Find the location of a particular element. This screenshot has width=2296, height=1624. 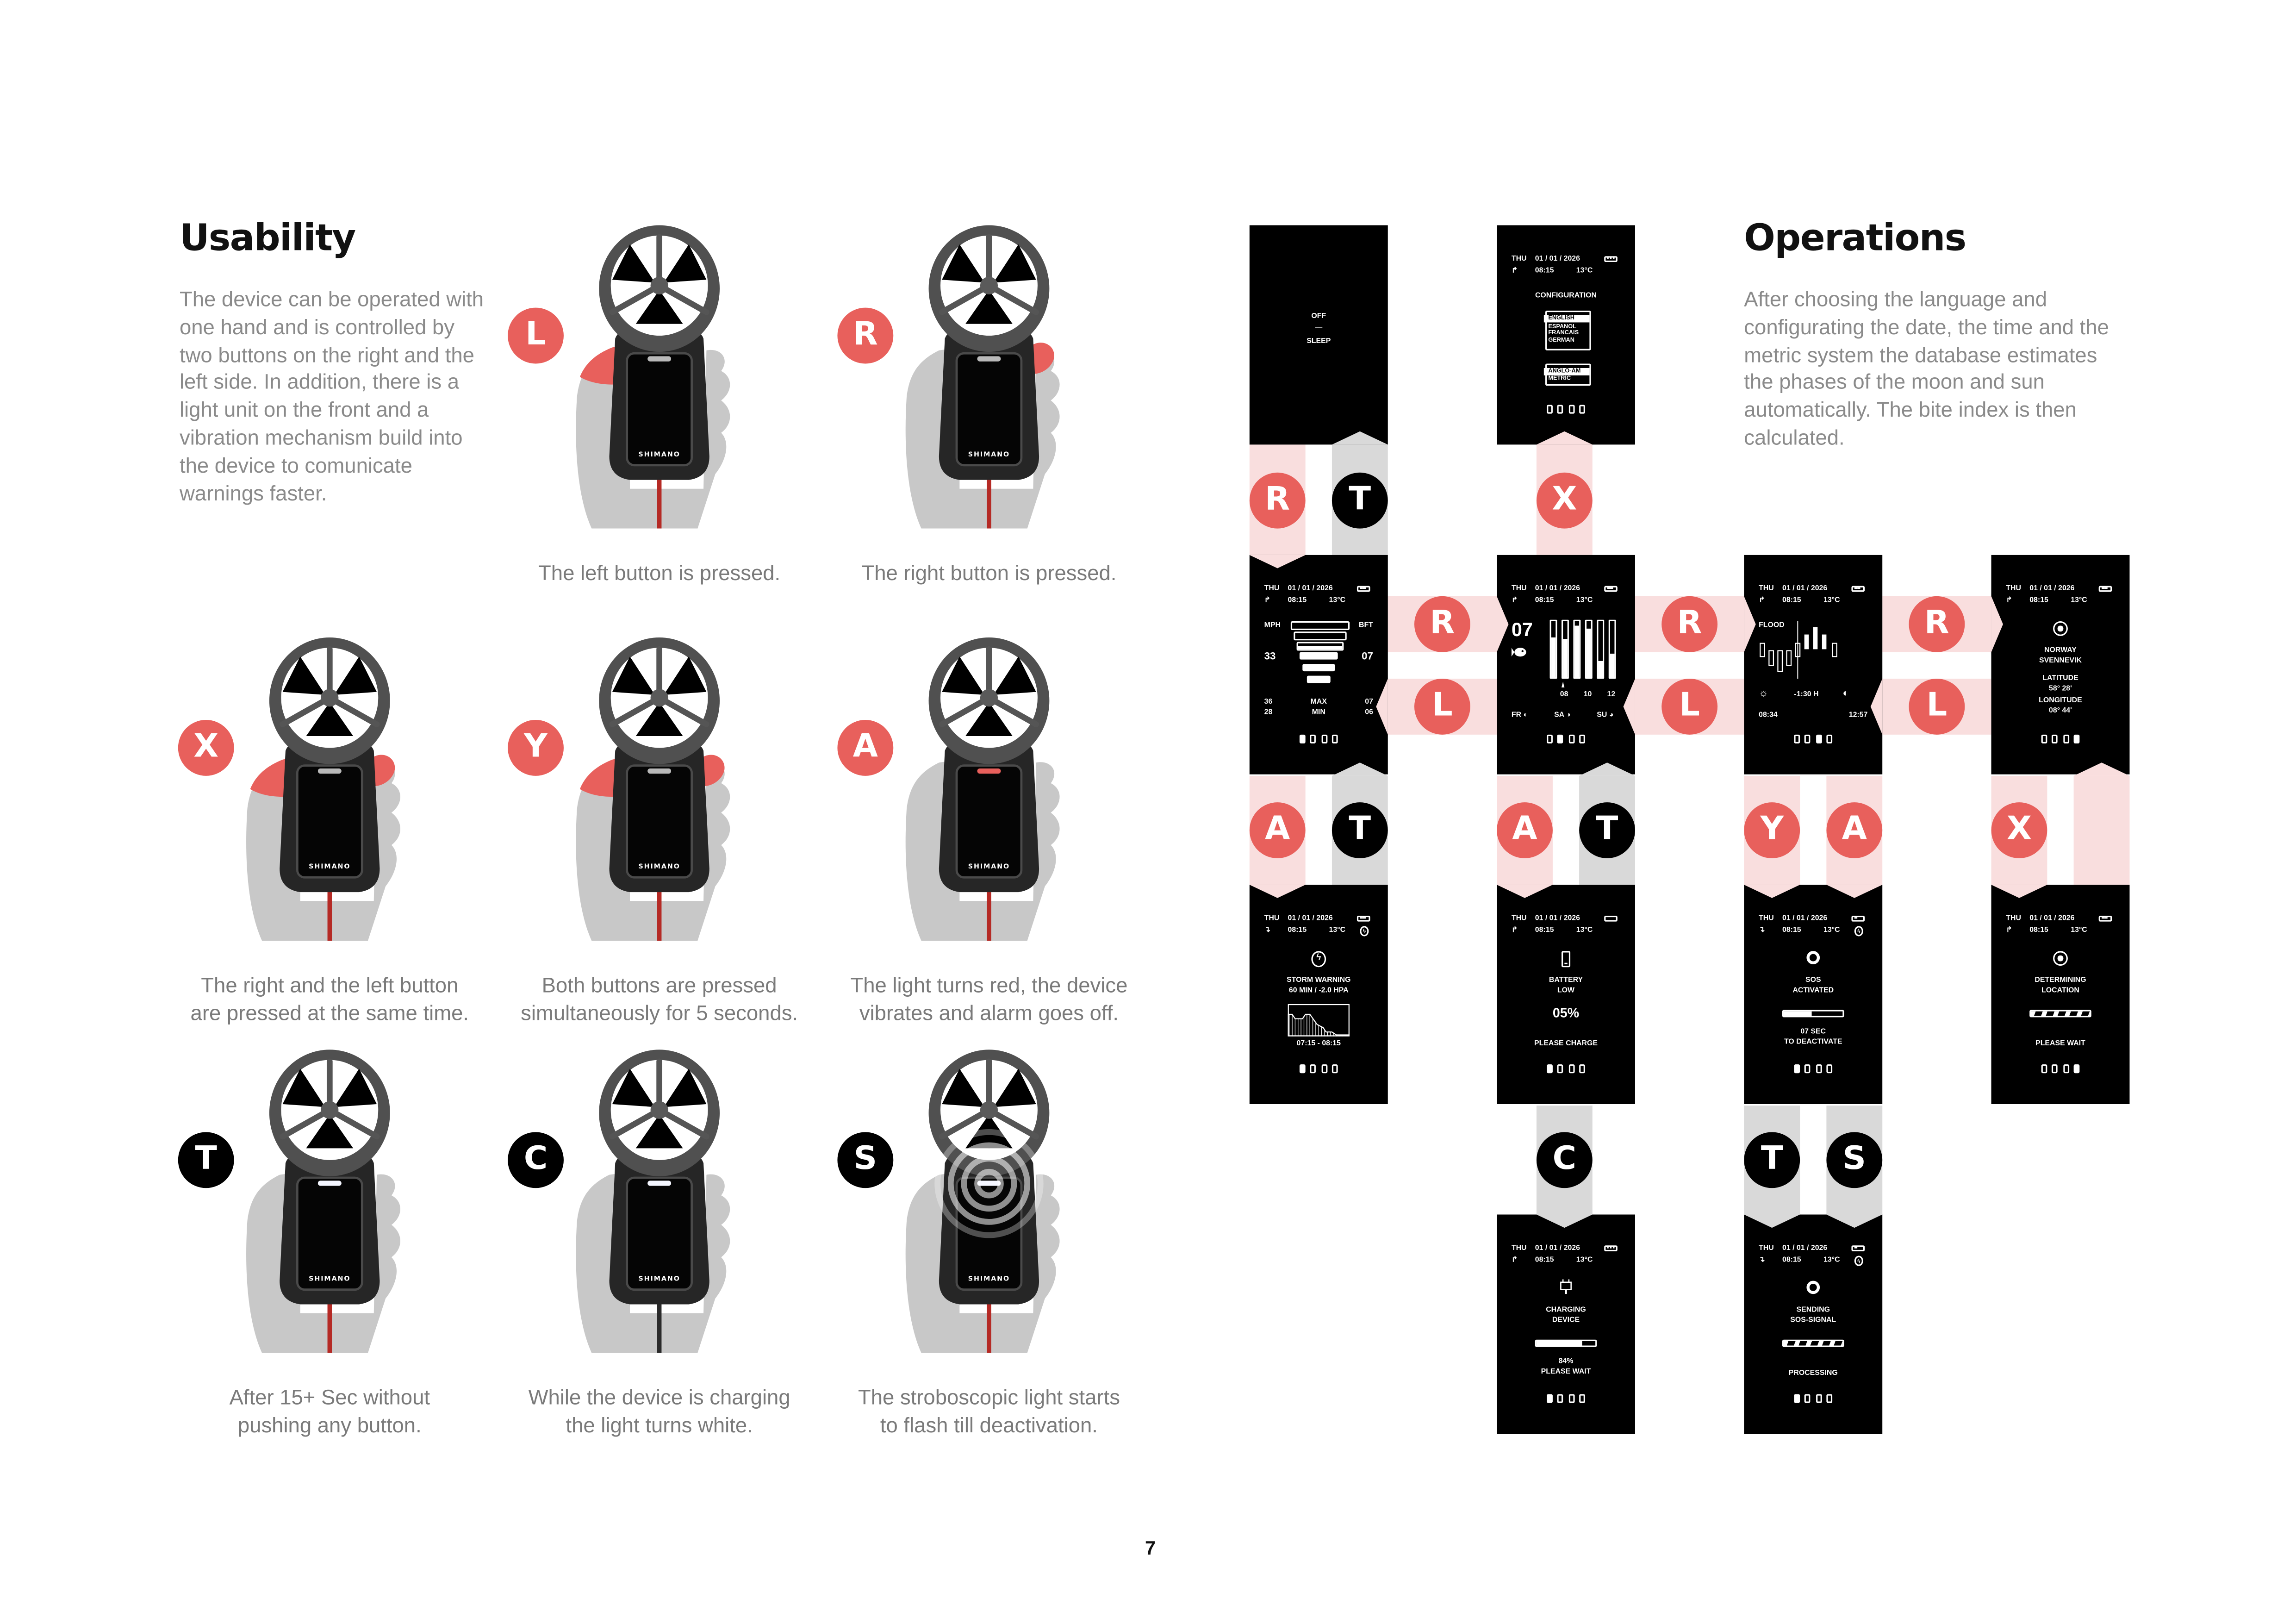

caption-line: Both buttons are pressed is located at coordinates (659, 986).